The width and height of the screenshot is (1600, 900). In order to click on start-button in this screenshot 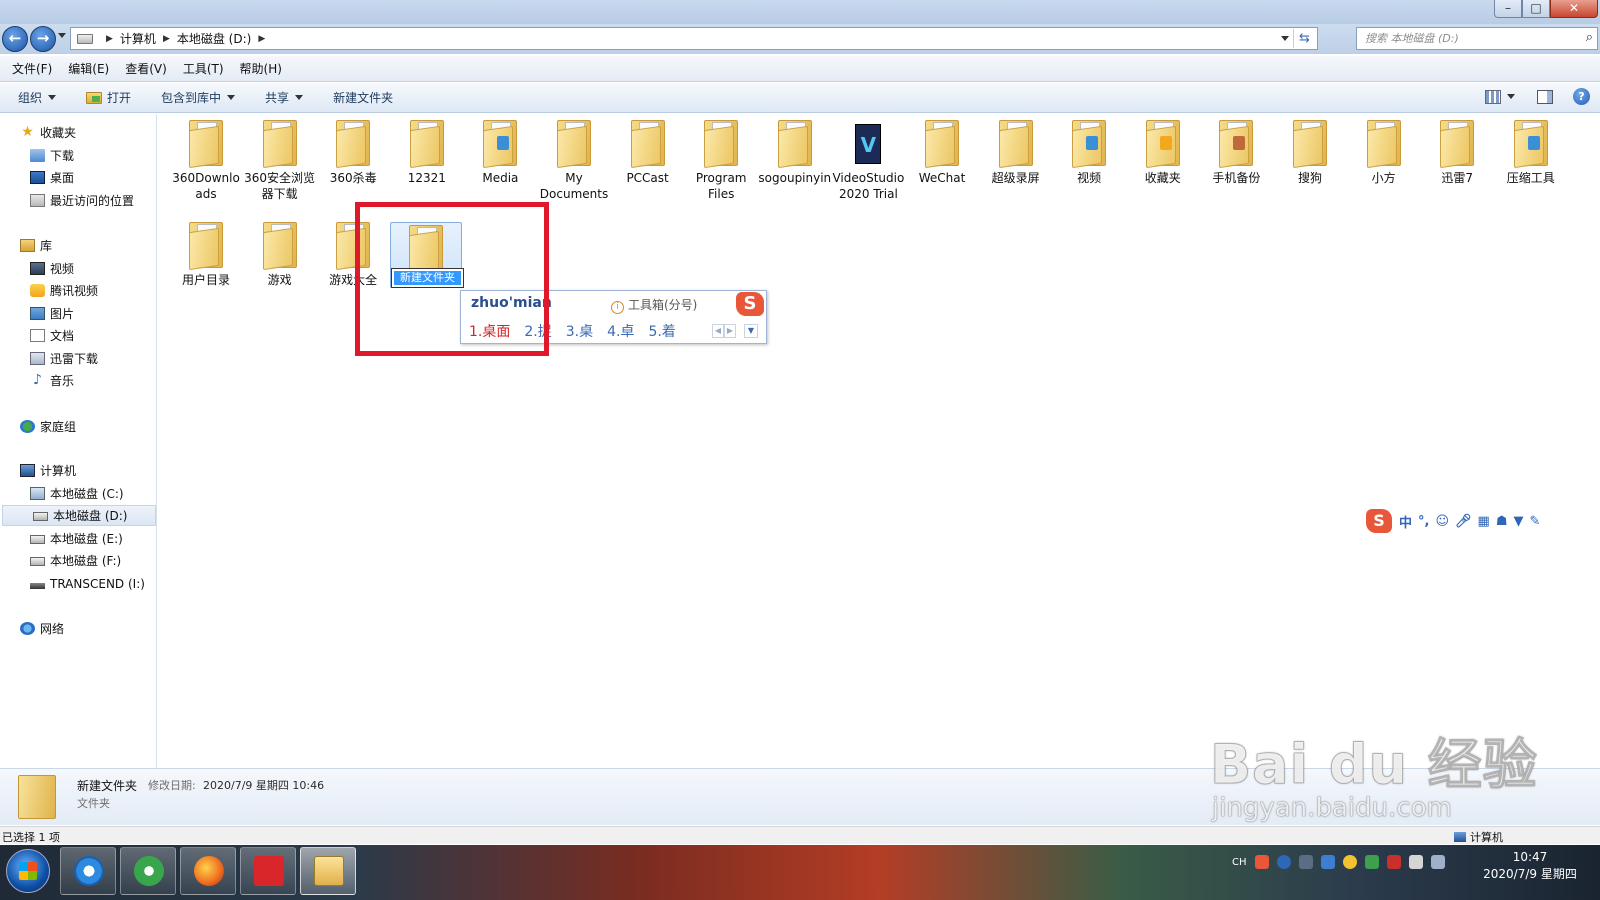, I will do `click(28, 871)`.